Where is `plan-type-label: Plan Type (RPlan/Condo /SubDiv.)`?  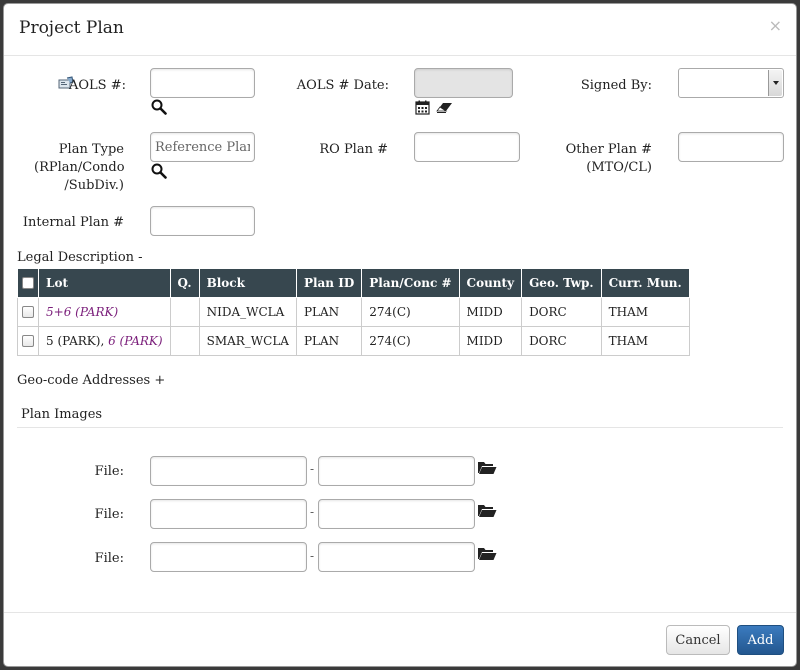 plan-type-label: Plan Type (RPlan/Condo /SubDiv.) is located at coordinates (79, 168).